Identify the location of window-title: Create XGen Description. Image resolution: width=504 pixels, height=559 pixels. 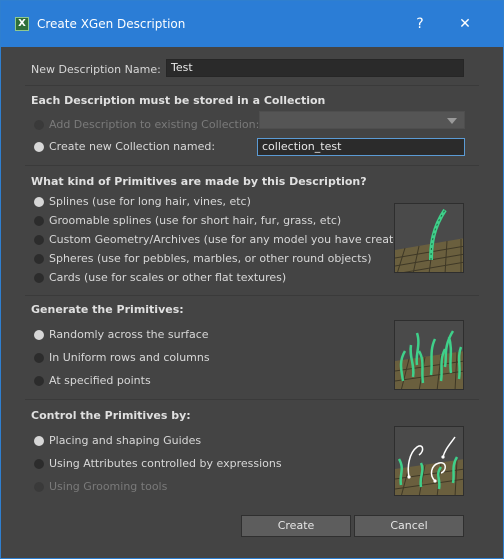
(111, 24).